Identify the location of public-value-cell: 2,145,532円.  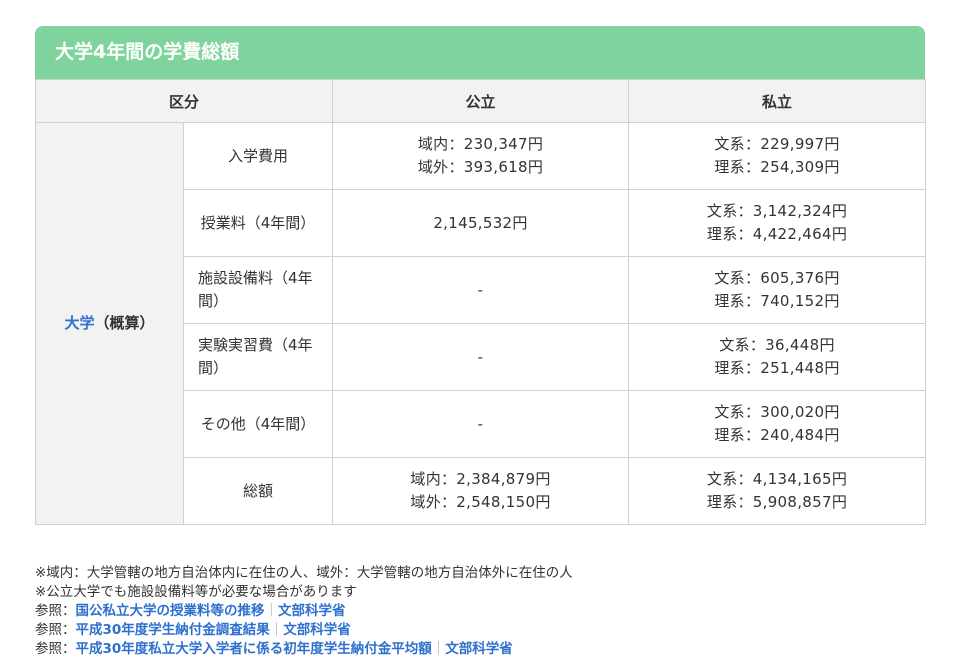
(481, 223).